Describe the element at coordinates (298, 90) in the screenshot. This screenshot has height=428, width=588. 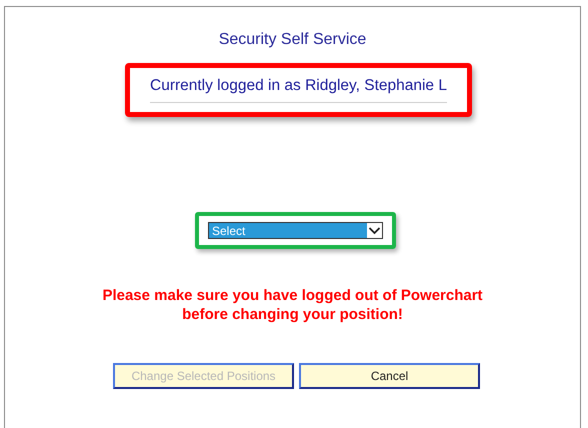
I see `login-status-text: Currently logged in as Ridgley, Stephanie L` at that location.